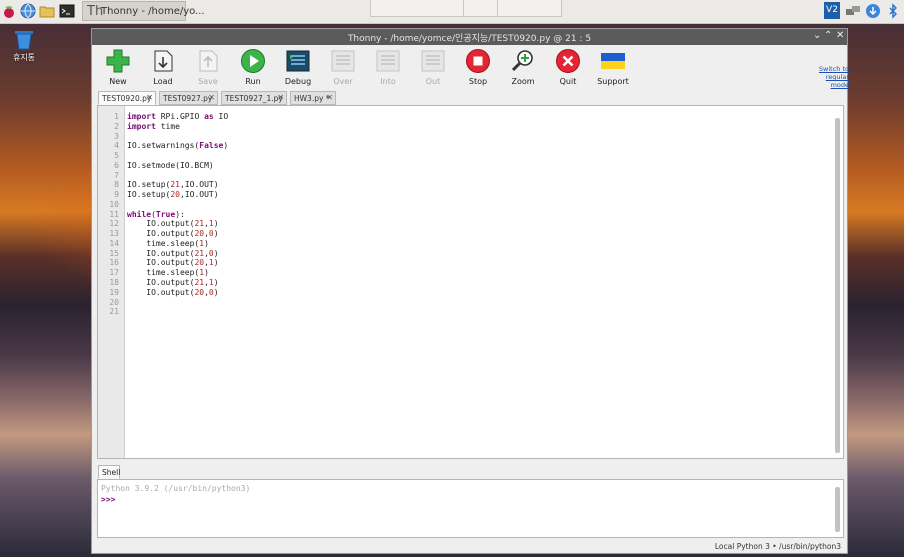  Describe the element at coordinates (108, 499) in the screenshot. I see `shell-prompt: >>>` at that location.